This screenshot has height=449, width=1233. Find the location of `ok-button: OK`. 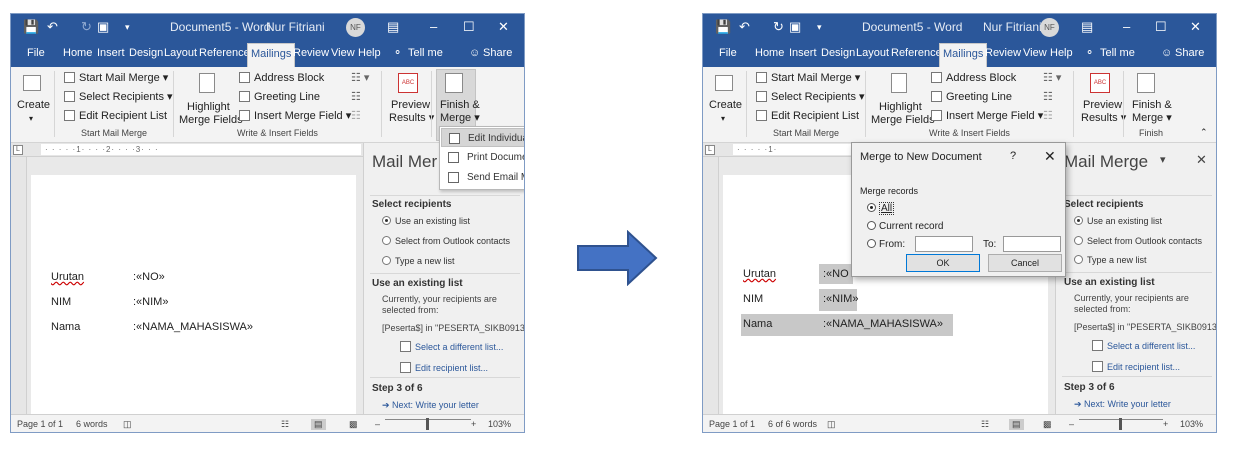

ok-button: OK is located at coordinates (943, 263).